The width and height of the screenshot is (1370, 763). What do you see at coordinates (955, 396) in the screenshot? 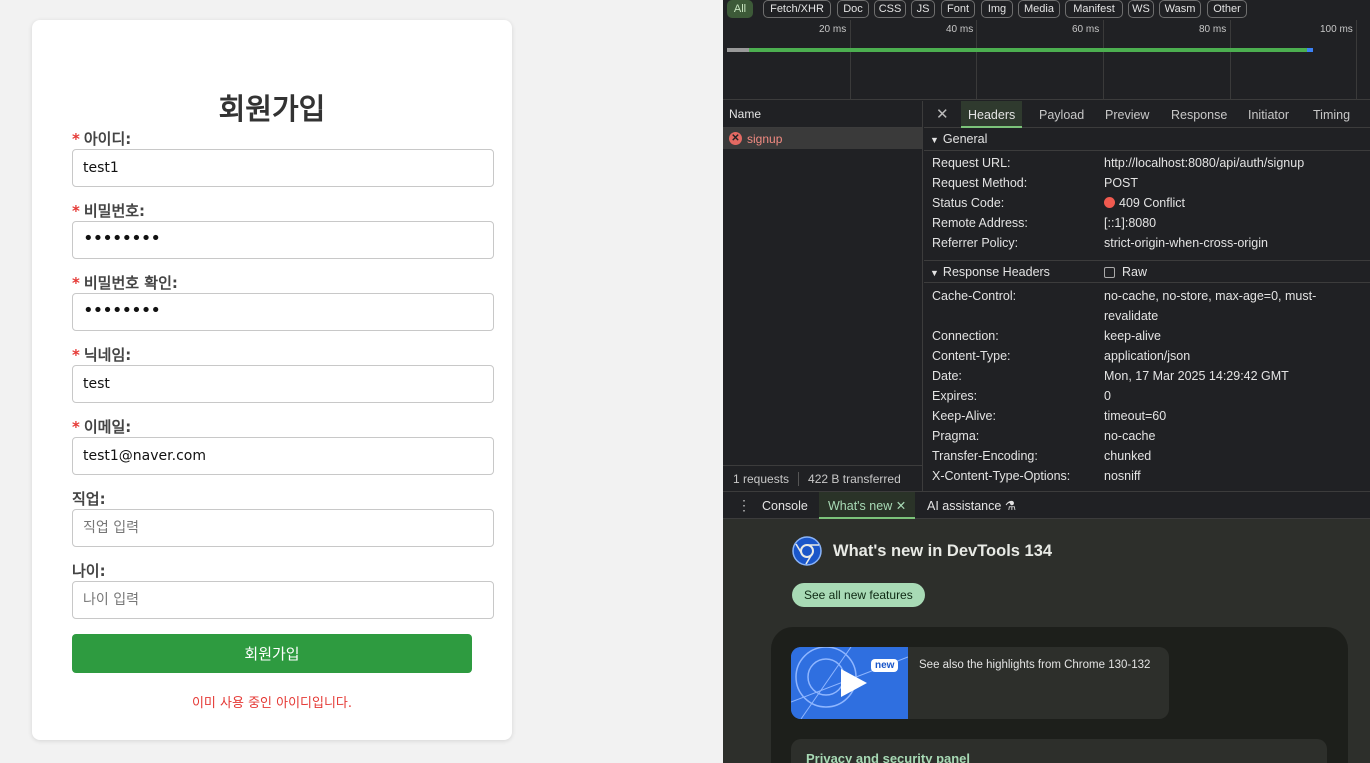
I see `header-key: Expires:` at bounding box center [955, 396].